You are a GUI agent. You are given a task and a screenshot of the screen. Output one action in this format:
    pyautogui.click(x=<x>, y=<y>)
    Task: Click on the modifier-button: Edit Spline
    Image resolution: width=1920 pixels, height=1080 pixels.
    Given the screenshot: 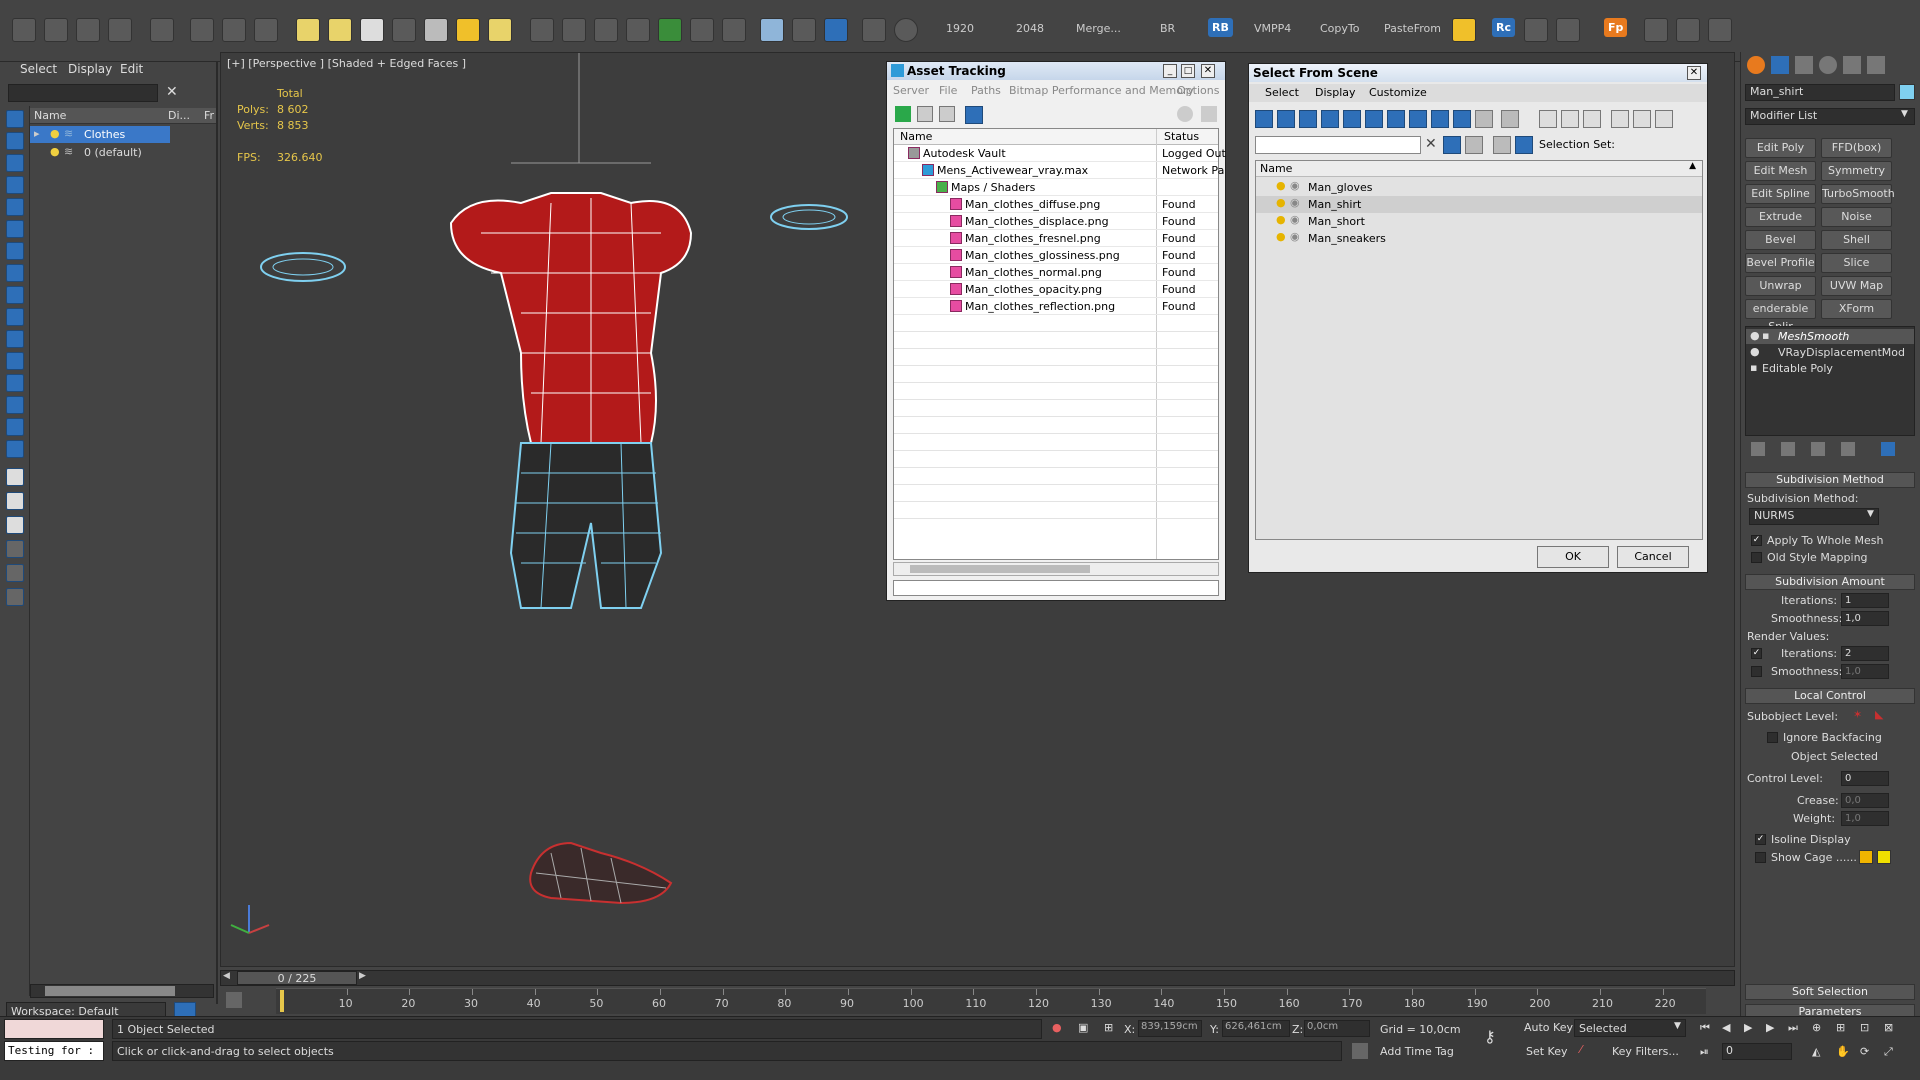 What is the action you would take?
    pyautogui.click(x=1780, y=194)
    